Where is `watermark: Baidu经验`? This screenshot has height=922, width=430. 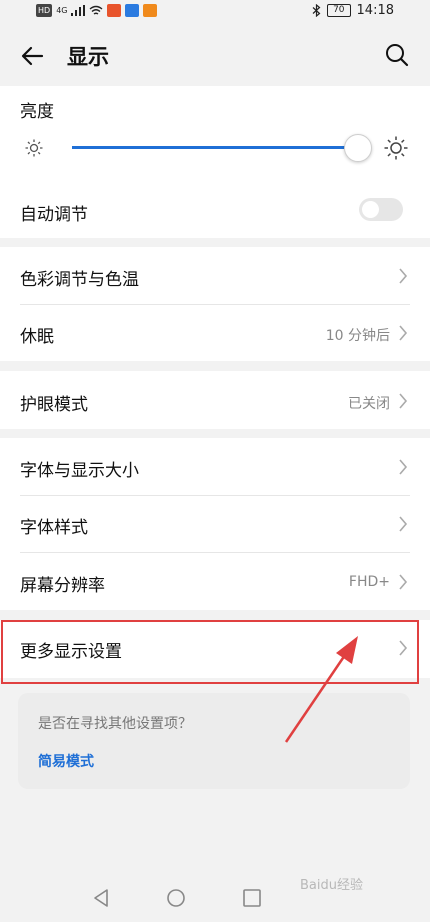 watermark: Baidu经验 is located at coordinates (331, 885).